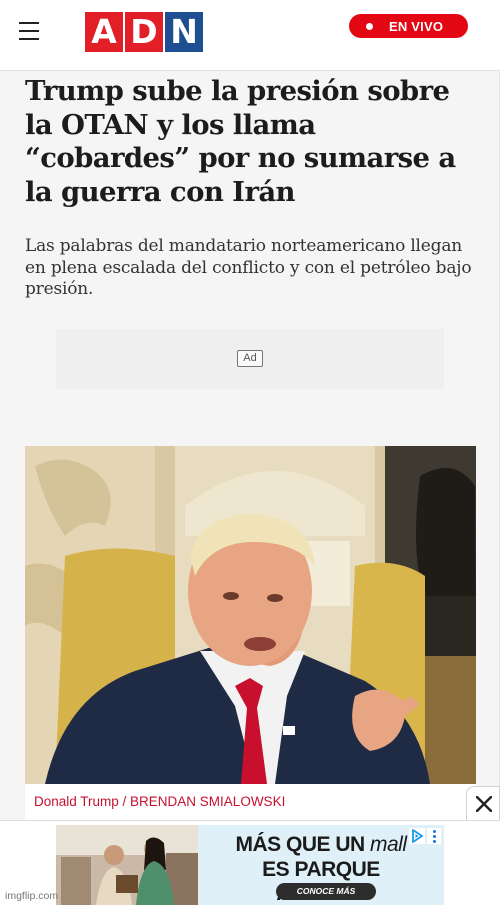  I want to click on ad-tag: Ad, so click(250, 358).